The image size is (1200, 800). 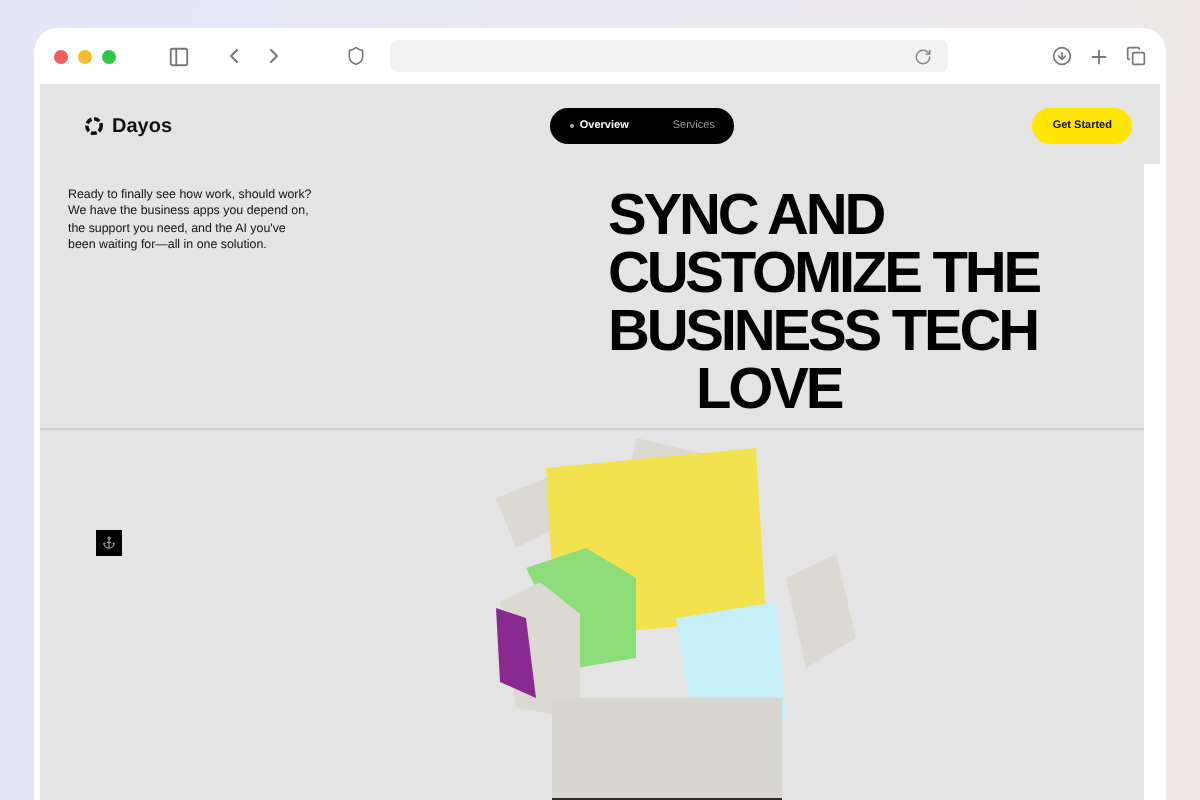 I want to click on reload-icon, so click(x=923, y=56).